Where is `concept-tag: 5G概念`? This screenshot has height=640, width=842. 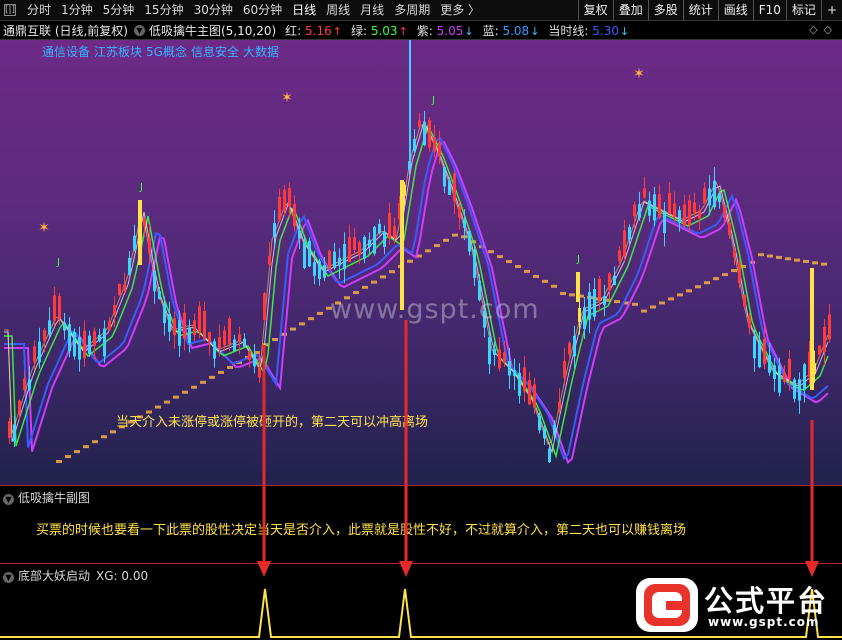
concept-tag: 5G概念 is located at coordinates (166, 52).